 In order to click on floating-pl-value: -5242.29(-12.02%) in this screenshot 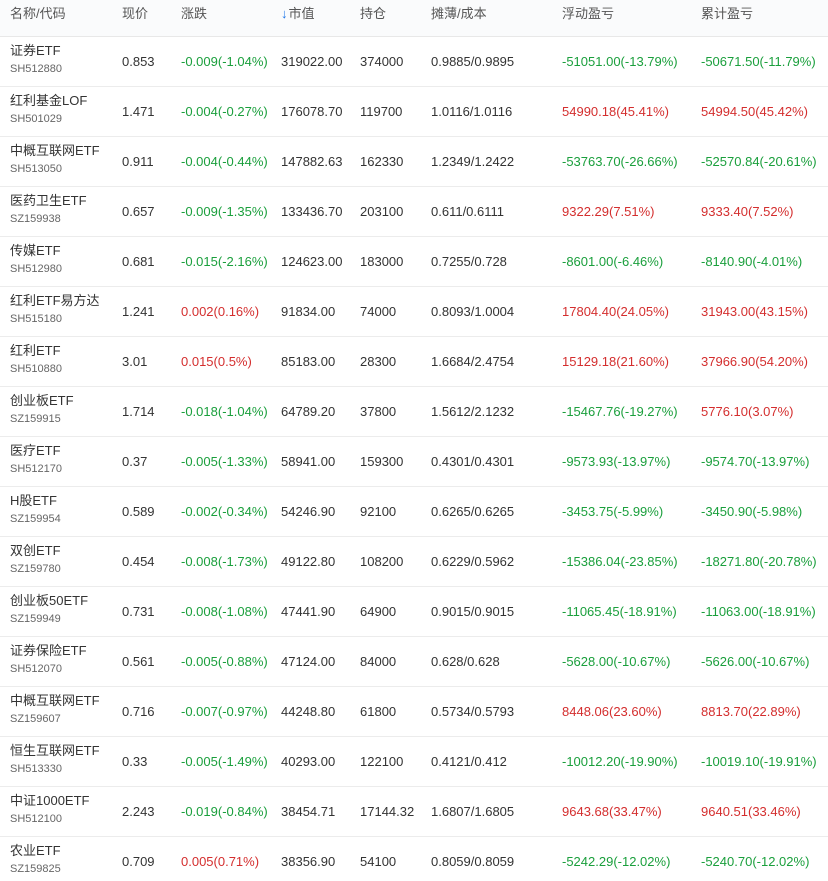, I will do `click(616, 861)`.